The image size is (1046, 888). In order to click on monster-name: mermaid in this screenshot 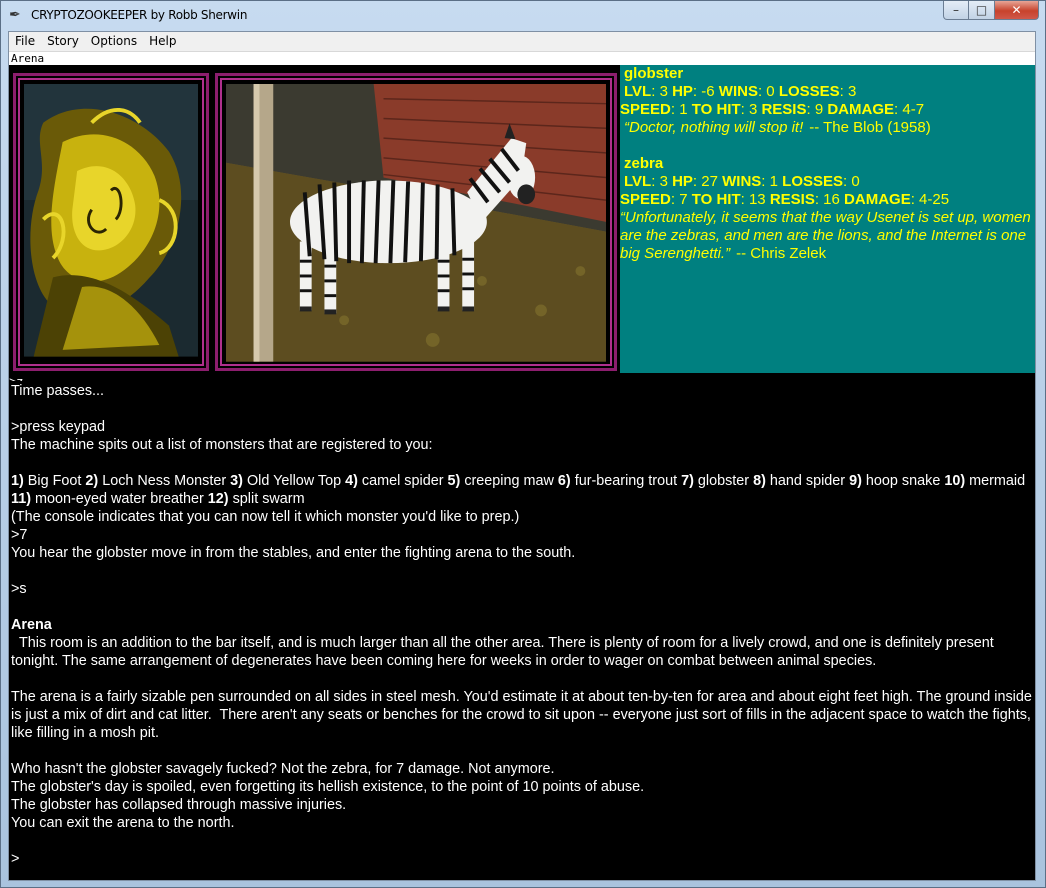, I will do `click(997, 481)`.